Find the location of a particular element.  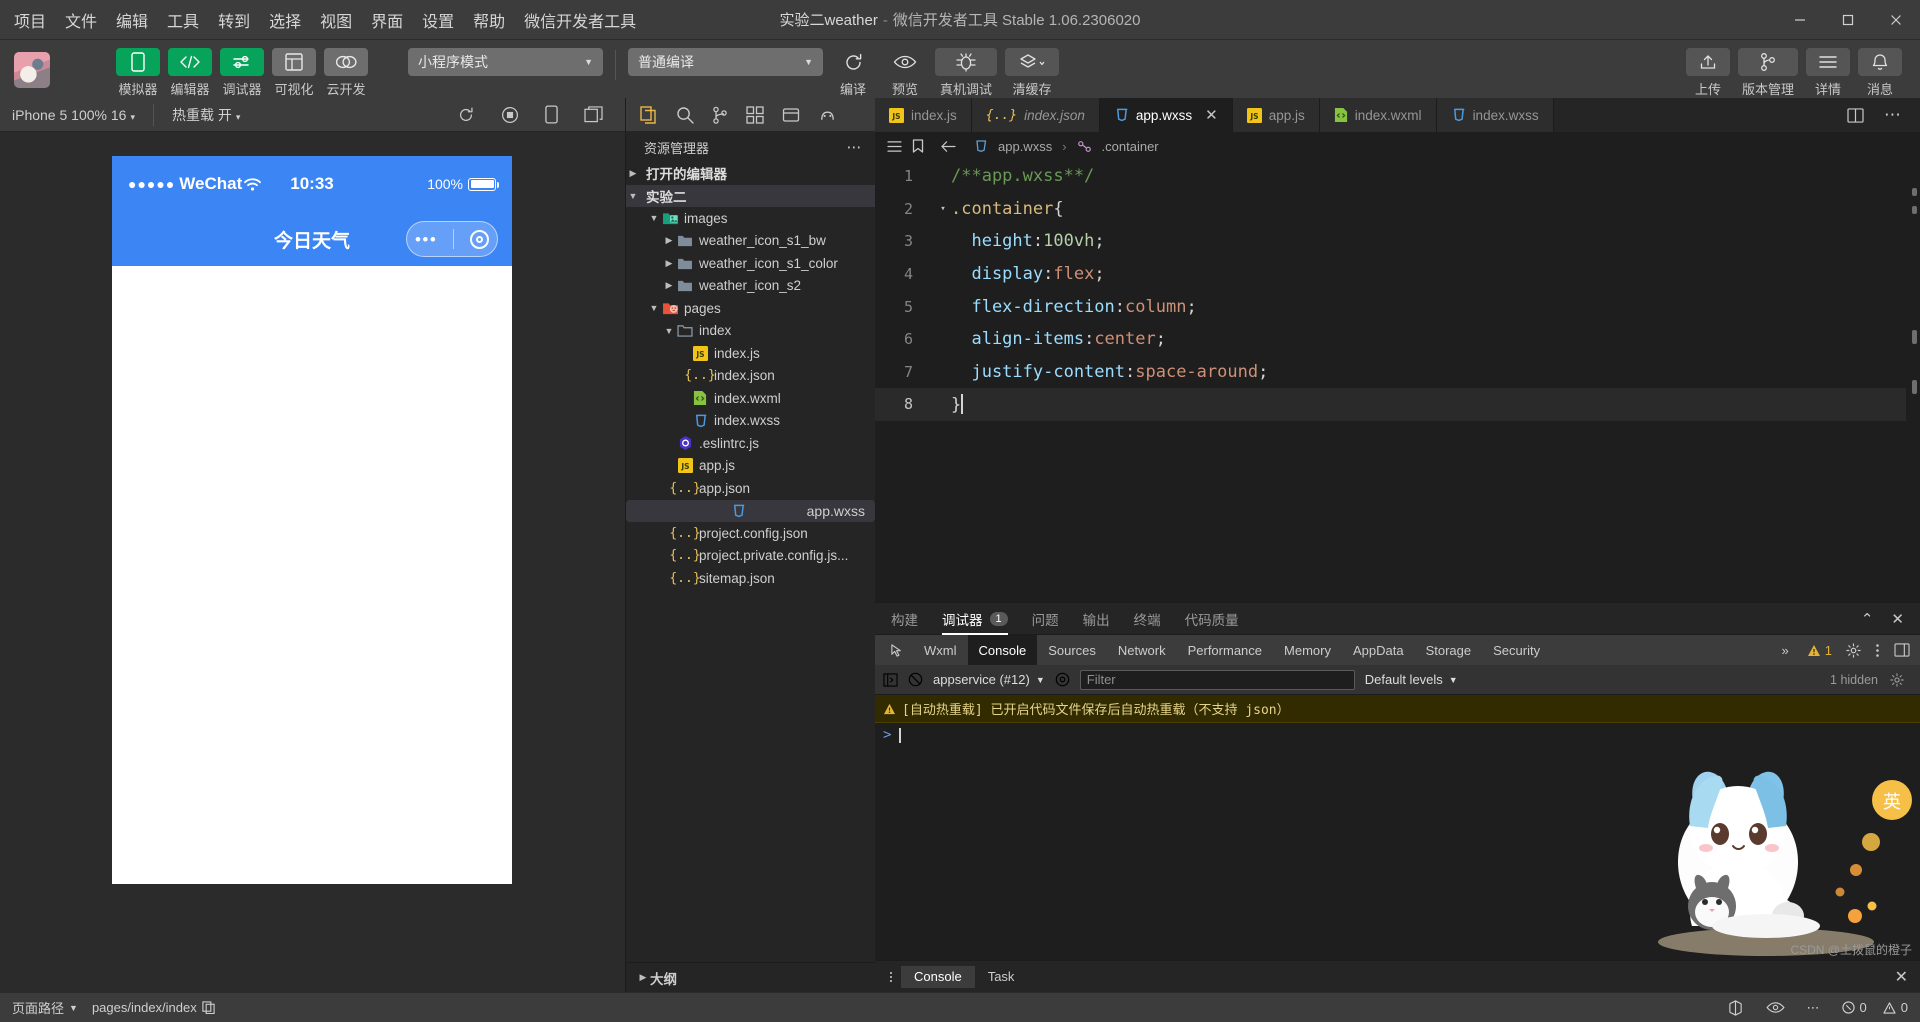

tree-item: .eslintrc.js is located at coordinates (750, 443).